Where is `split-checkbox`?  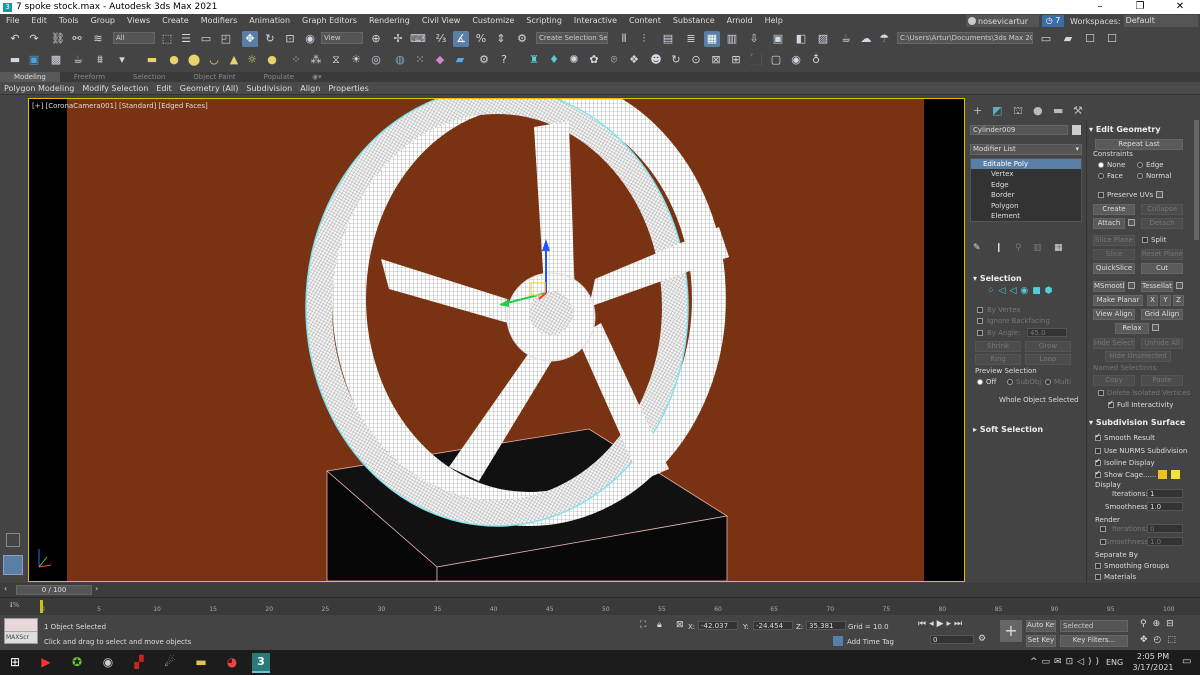
split-checkbox is located at coordinates (1145, 240).